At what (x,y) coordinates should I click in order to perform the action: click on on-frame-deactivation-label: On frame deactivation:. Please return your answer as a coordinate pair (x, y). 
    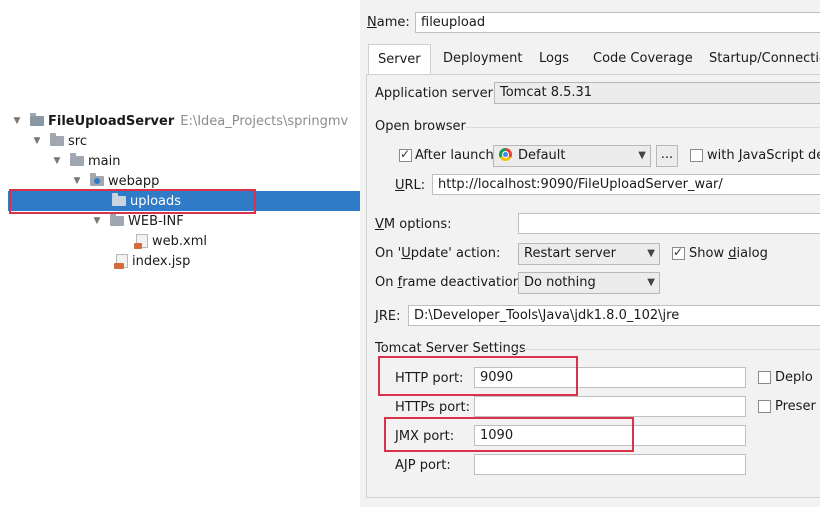
    Looking at the image, I should click on (450, 282).